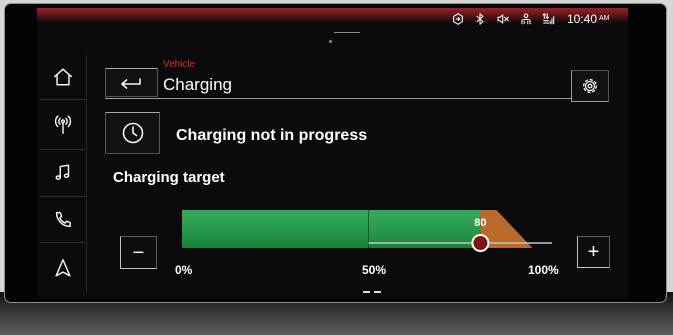 Image resolution: width=673 pixels, height=335 pixels. I want to click on top-ambient-glow, so click(332, 15).